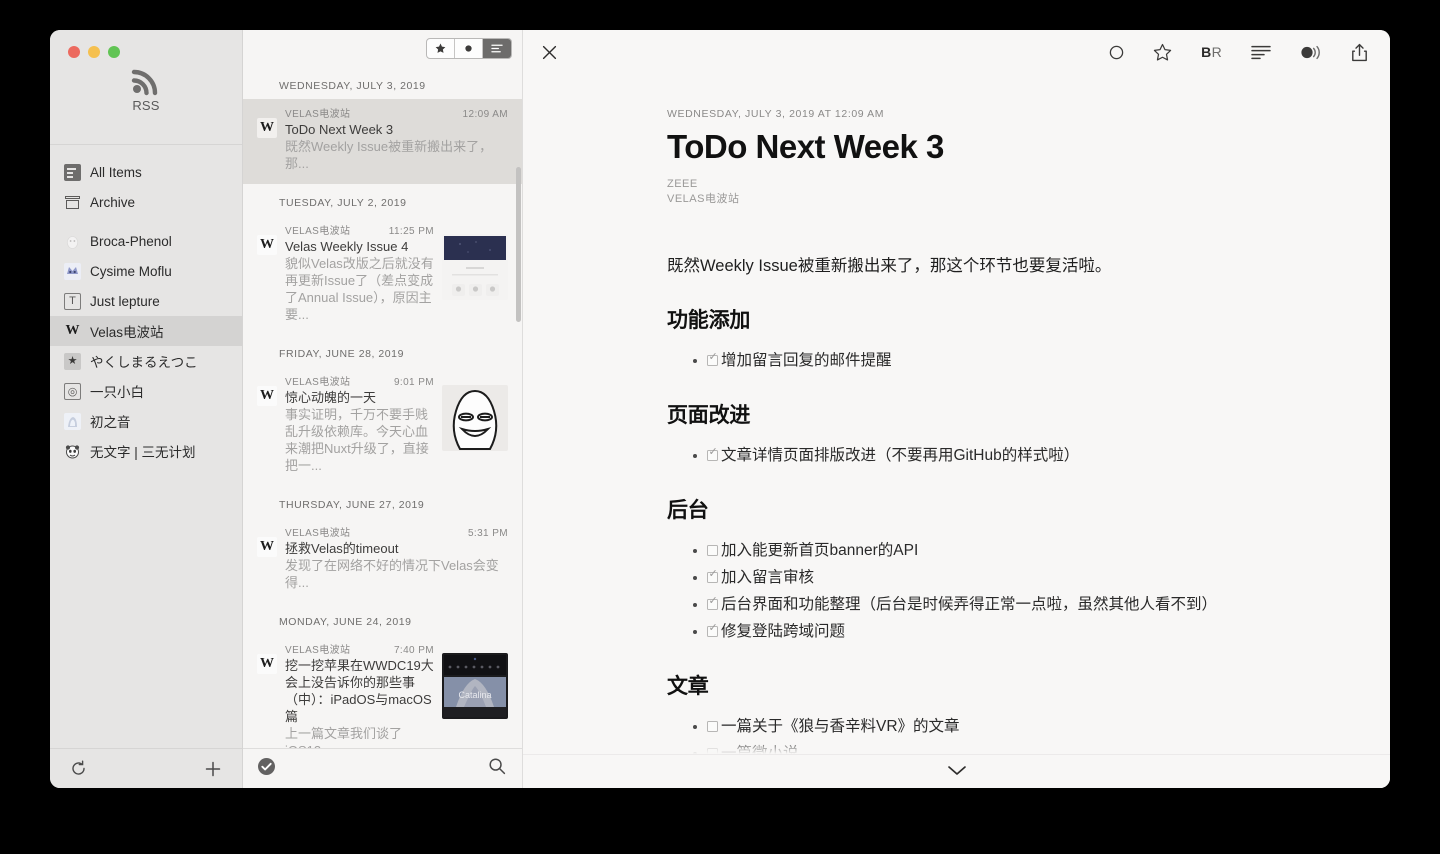 The image size is (1440, 854). I want to click on sidebar-item-wuwenzi: 无文字 | 三无计划, so click(146, 451).